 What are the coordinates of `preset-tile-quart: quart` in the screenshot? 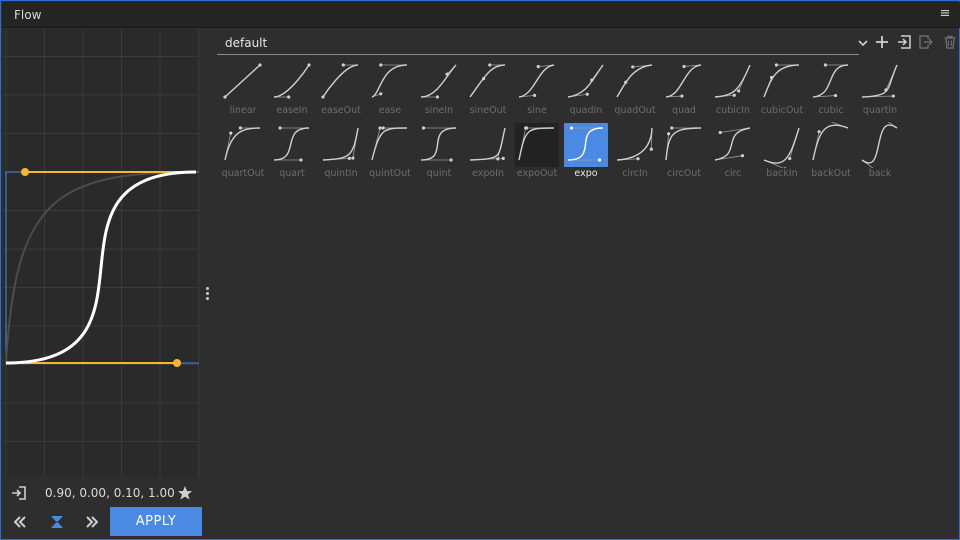 It's located at (292, 152).